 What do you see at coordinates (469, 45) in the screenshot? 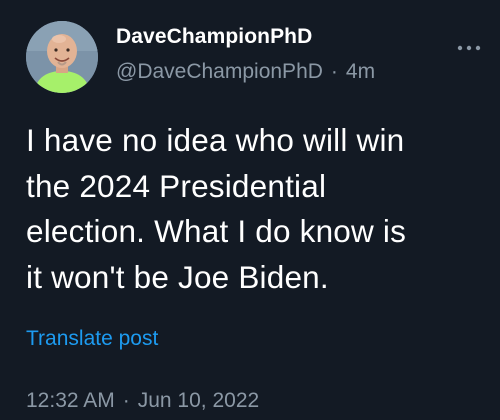
I see `more-options-icon` at bounding box center [469, 45].